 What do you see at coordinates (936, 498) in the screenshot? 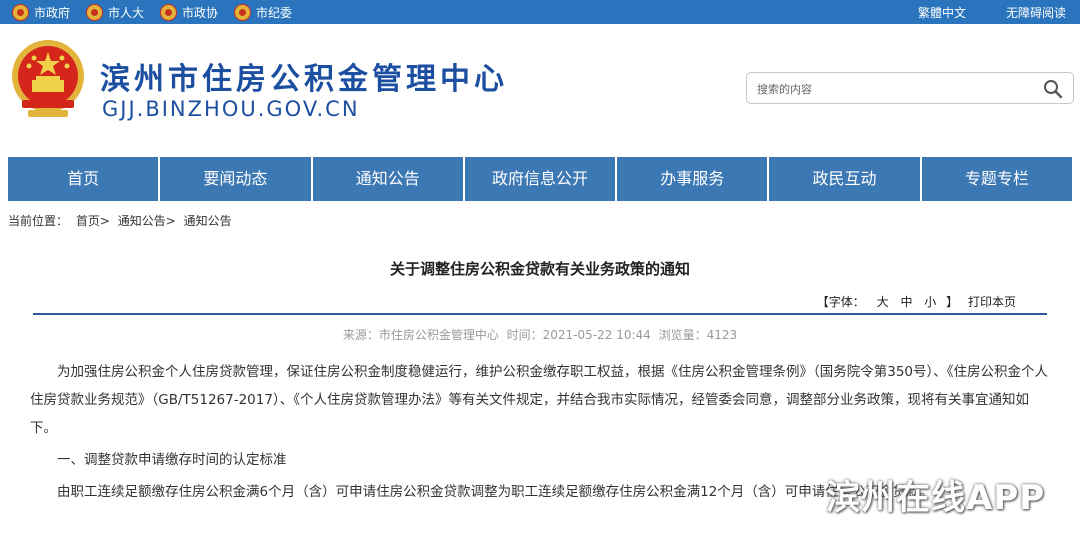
I see `app-watermark: 滨州在线APP` at bounding box center [936, 498].